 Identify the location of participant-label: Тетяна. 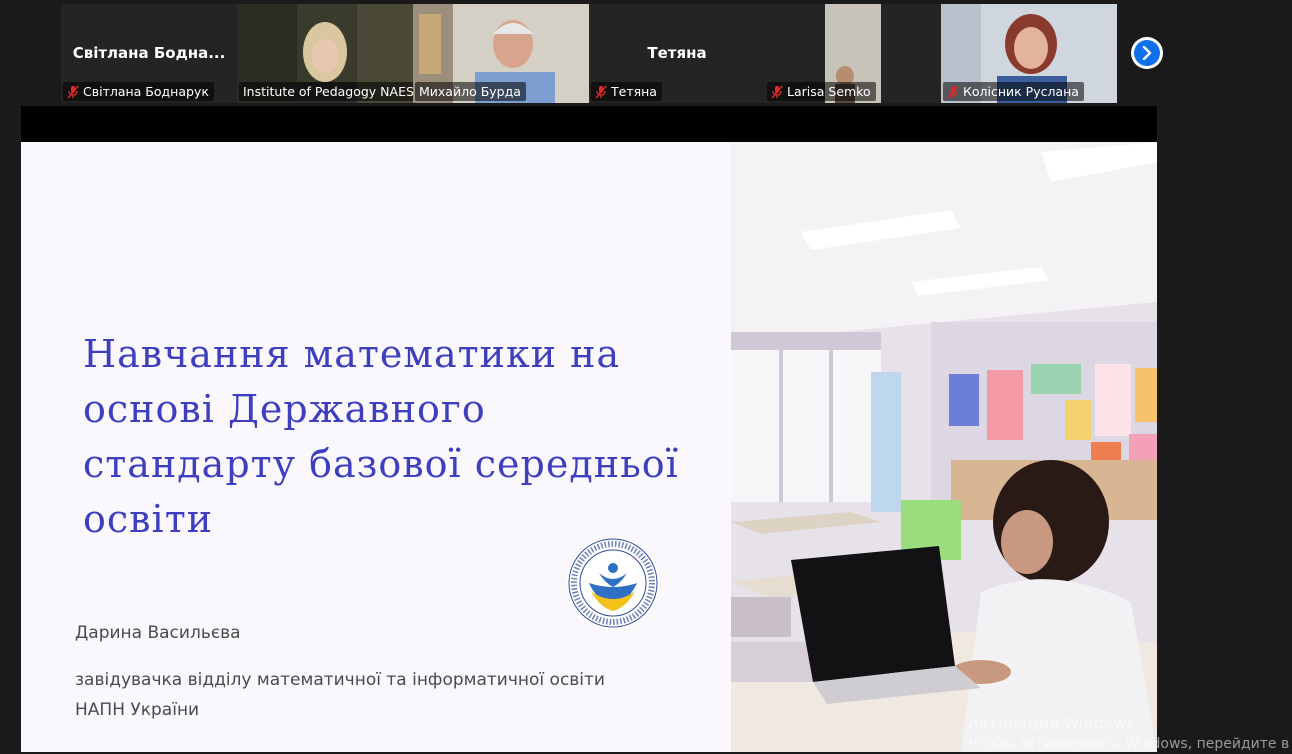
(626, 91).